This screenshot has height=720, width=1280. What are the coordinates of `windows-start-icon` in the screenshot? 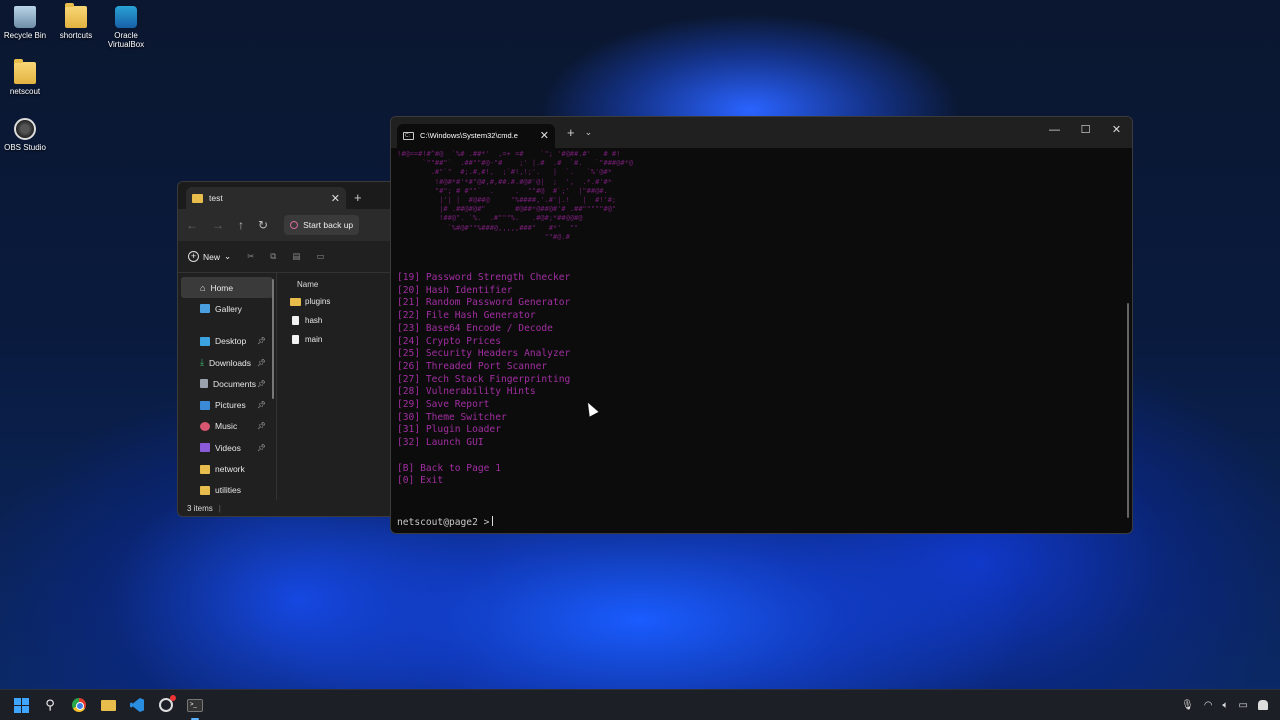 It's located at (21, 705).